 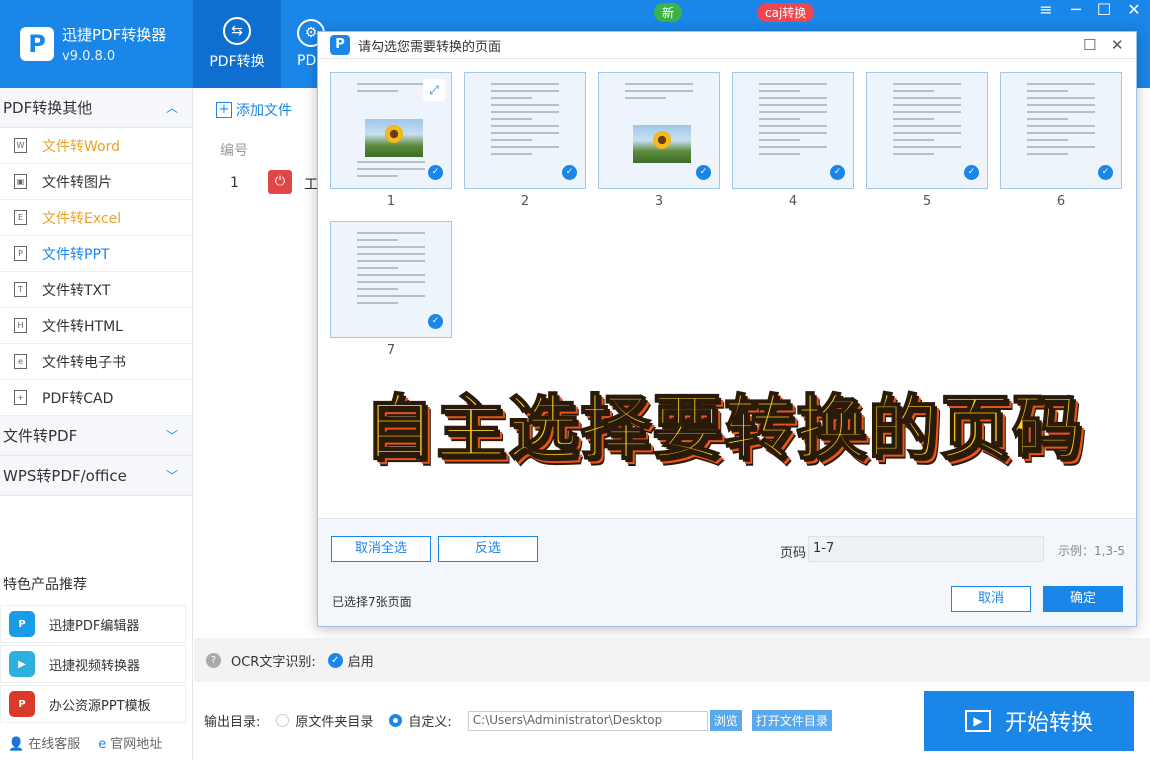 What do you see at coordinates (254, 110) in the screenshot?
I see `add-file-button: + 添加文件` at bounding box center [254, 110].